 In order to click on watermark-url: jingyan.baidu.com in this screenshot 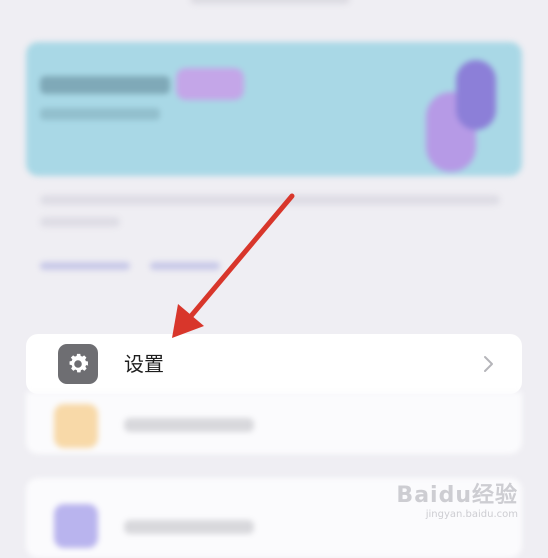, I will do `click(471, 514)`.